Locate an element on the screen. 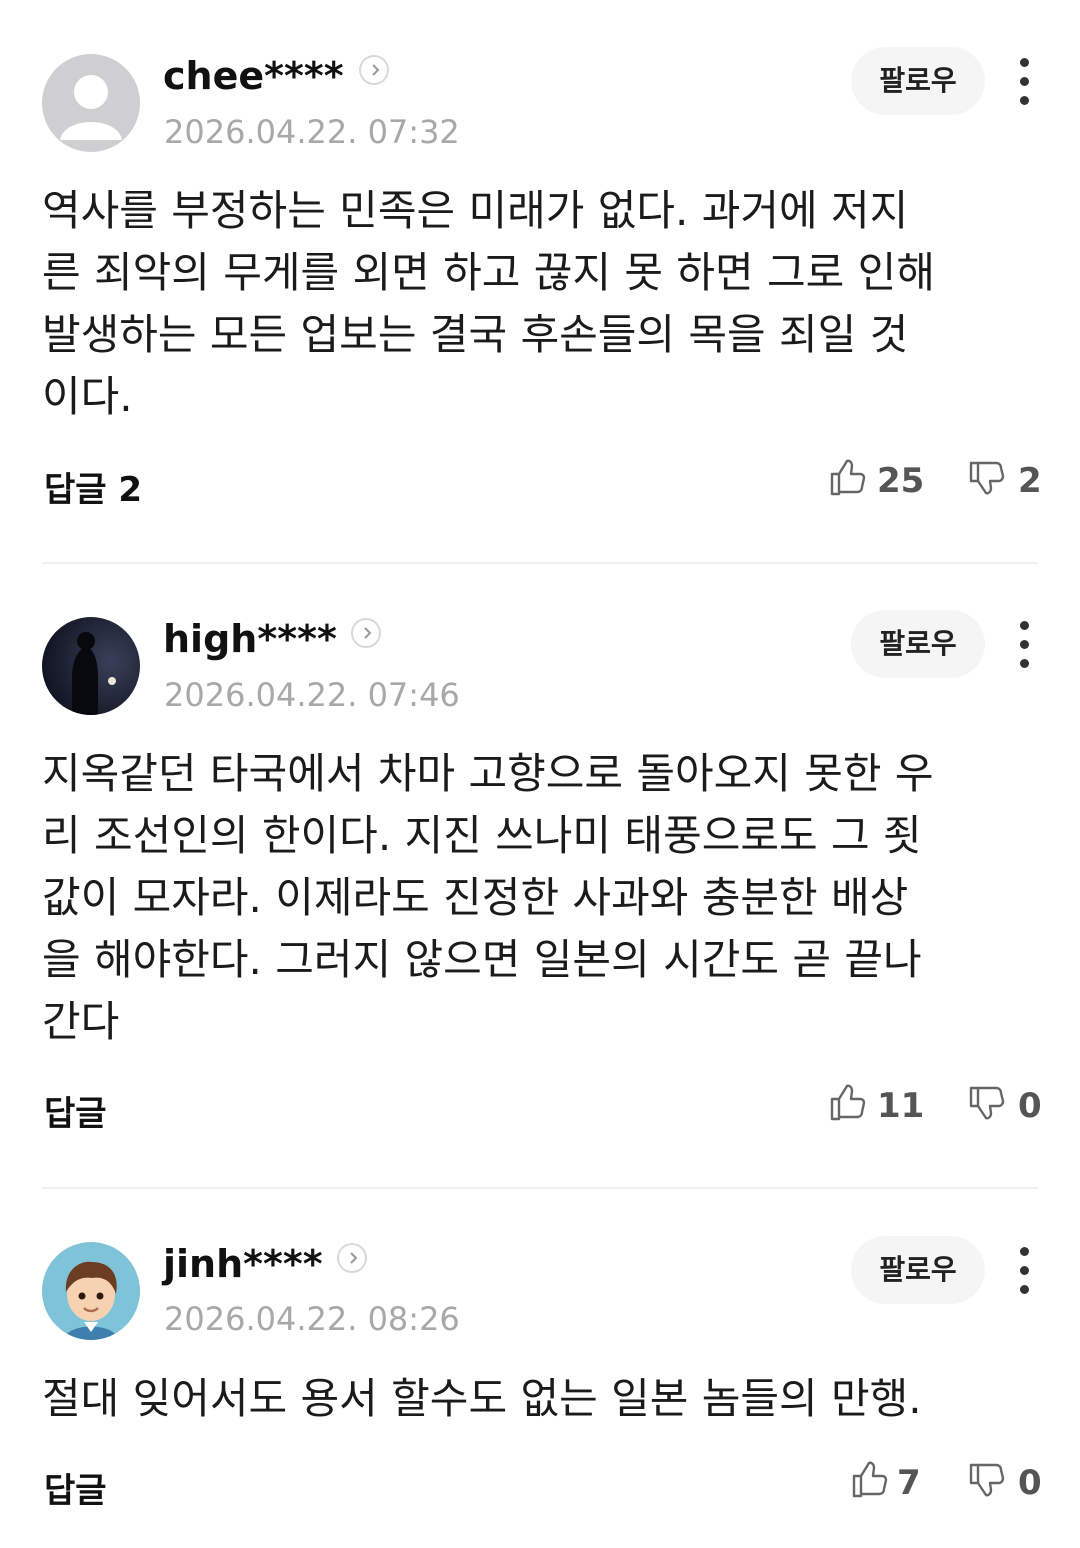  default-user-icon is located at coordinates (91, 103).